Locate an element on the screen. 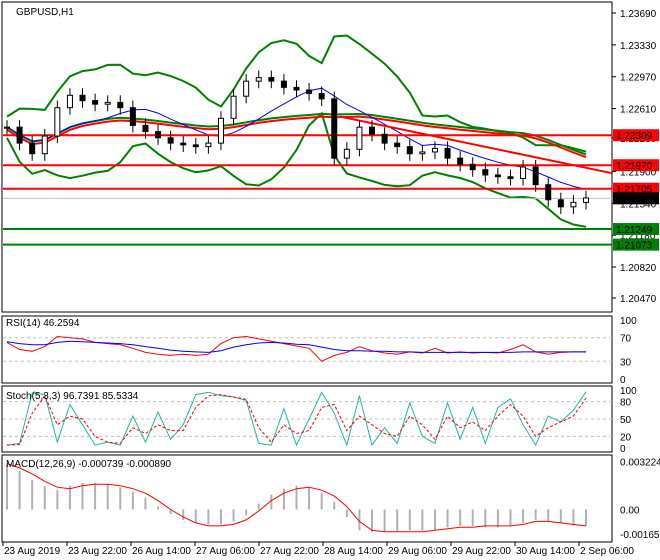 This screenshot has height=560, width=660. macd-tick-label: 0.003224 is located at coordinates (640, 463).